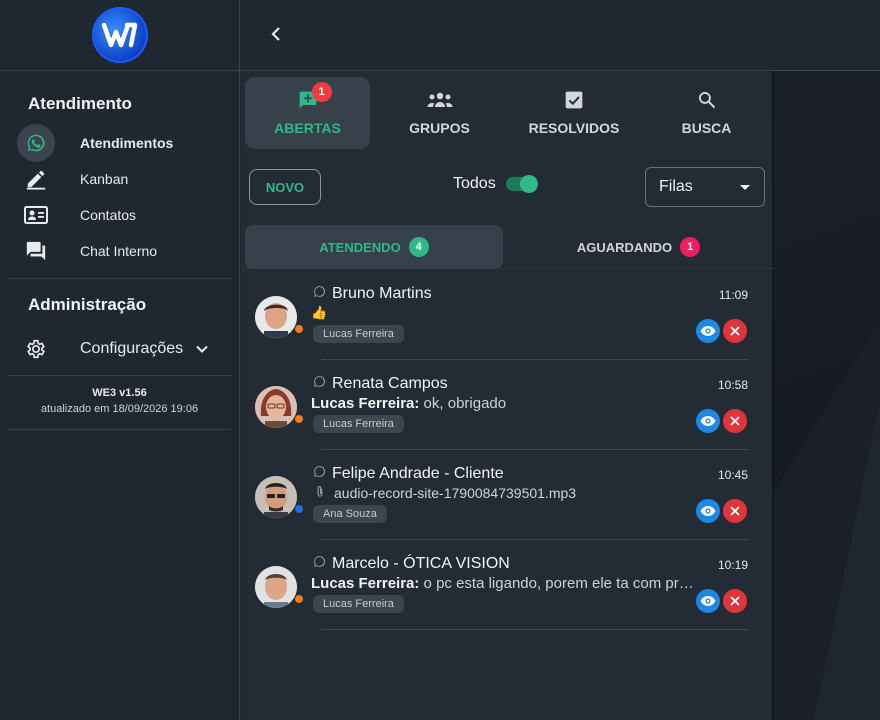 This screenshot has width=880, height=720. I want to click on queue-select: Filas, so click(705, 187).